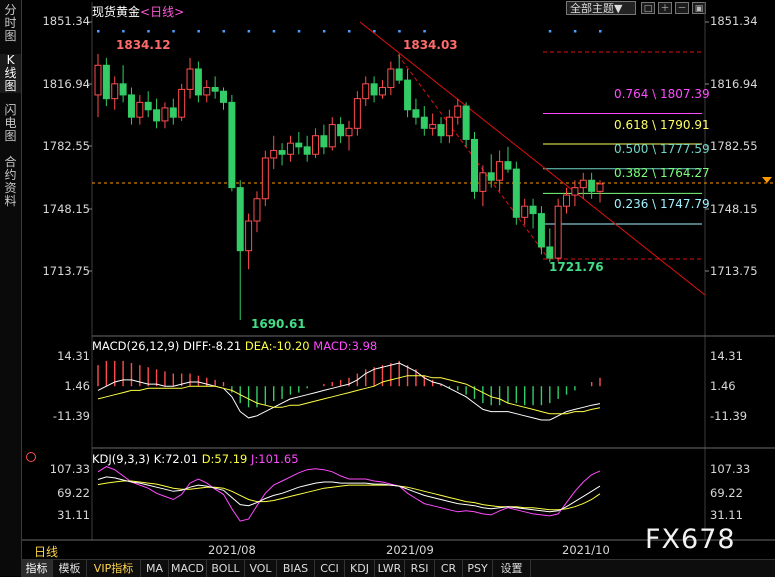 The height and width of the screenshot is (577, 775). What do you see at coordinates (73, 356) in the screenshot?
I see `macd-axis-label-left: 14.31` at bounding box center [73, 356].